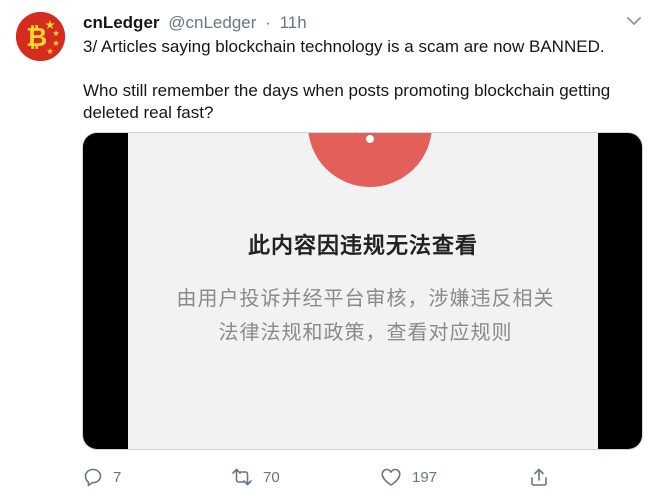 The image size is (657, 500). What do you see at coordinates (255, 477) in the screenshot?
I see `retweet-button: 70` at bounding box center [255, 477].